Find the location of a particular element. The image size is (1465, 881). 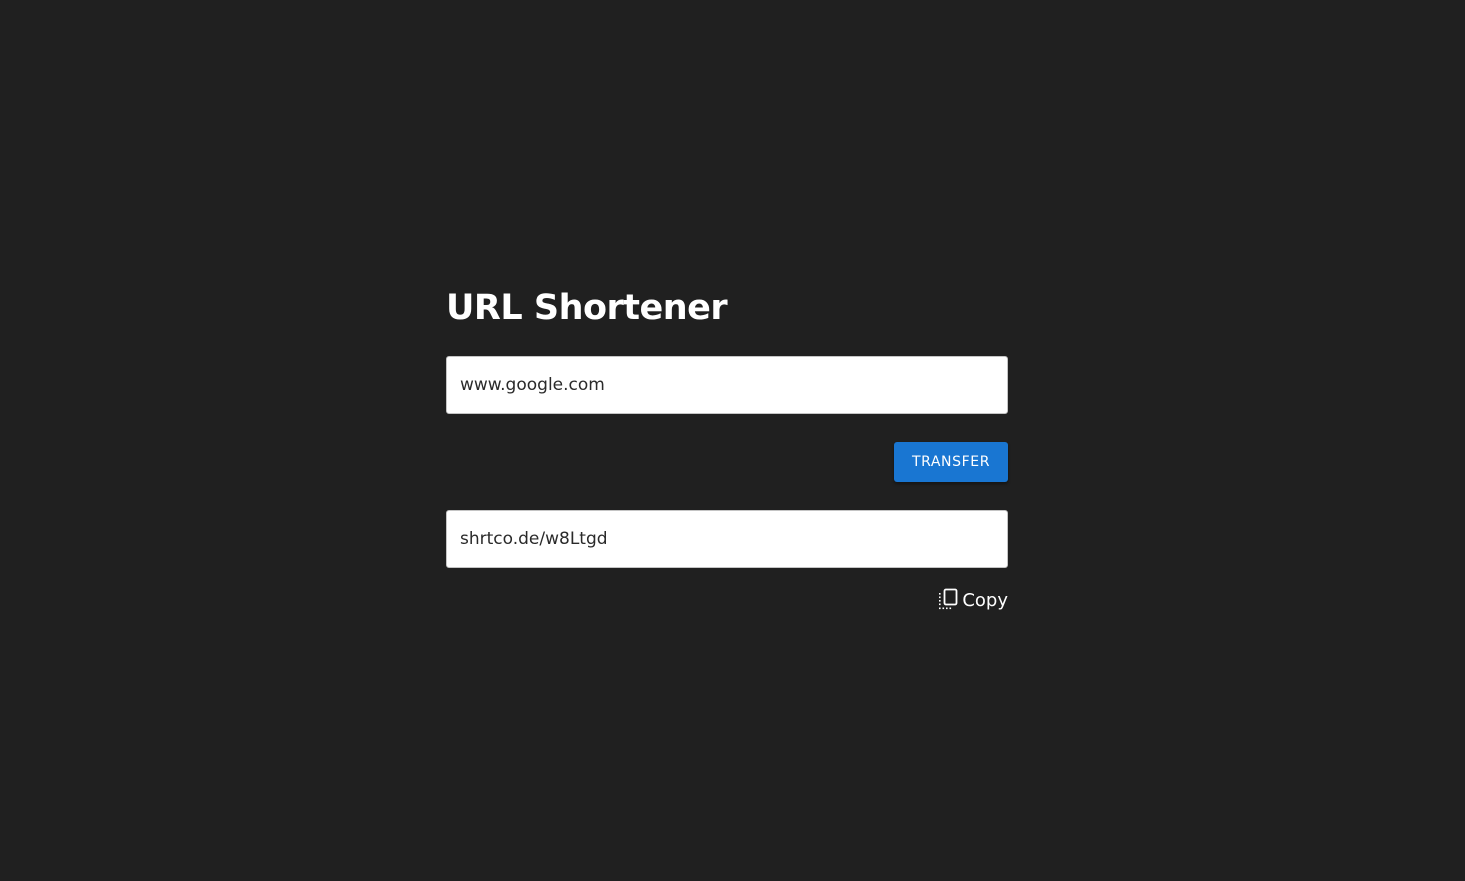

url-shortener-panel: URL Shortener TRANSFER is located at coordinates (727, 447).